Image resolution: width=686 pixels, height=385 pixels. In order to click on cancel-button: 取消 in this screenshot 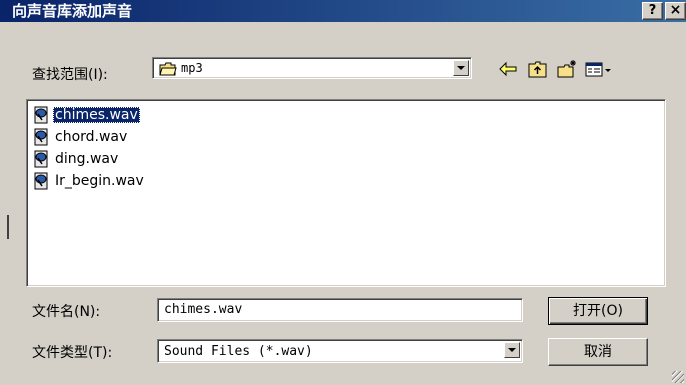, I will do `click(598, 352)`.